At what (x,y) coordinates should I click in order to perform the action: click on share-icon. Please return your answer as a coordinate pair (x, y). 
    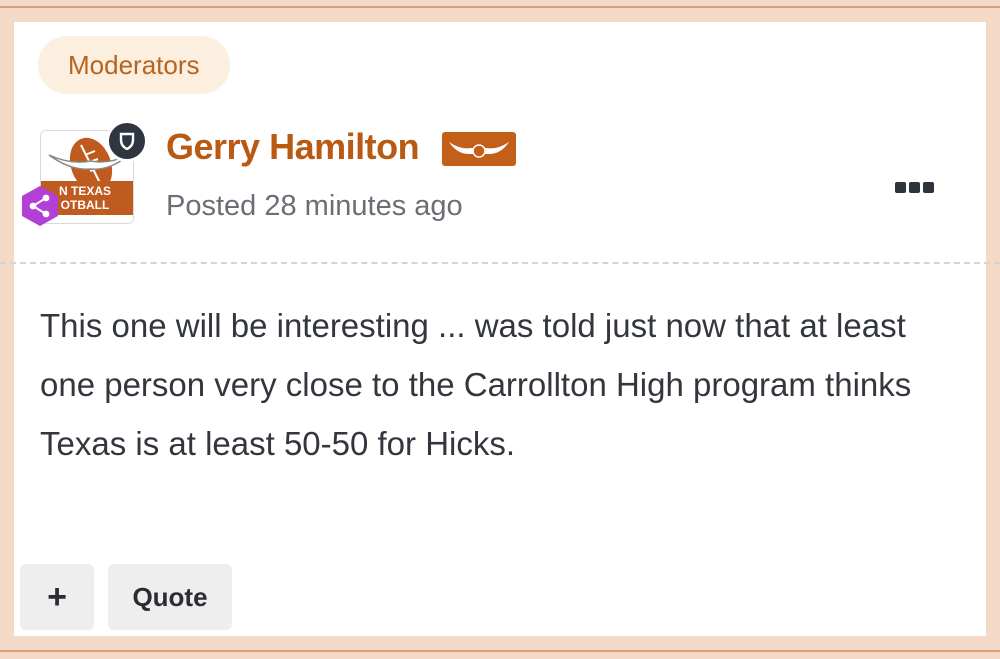
    Looking at the image, I should click on (40, 206).